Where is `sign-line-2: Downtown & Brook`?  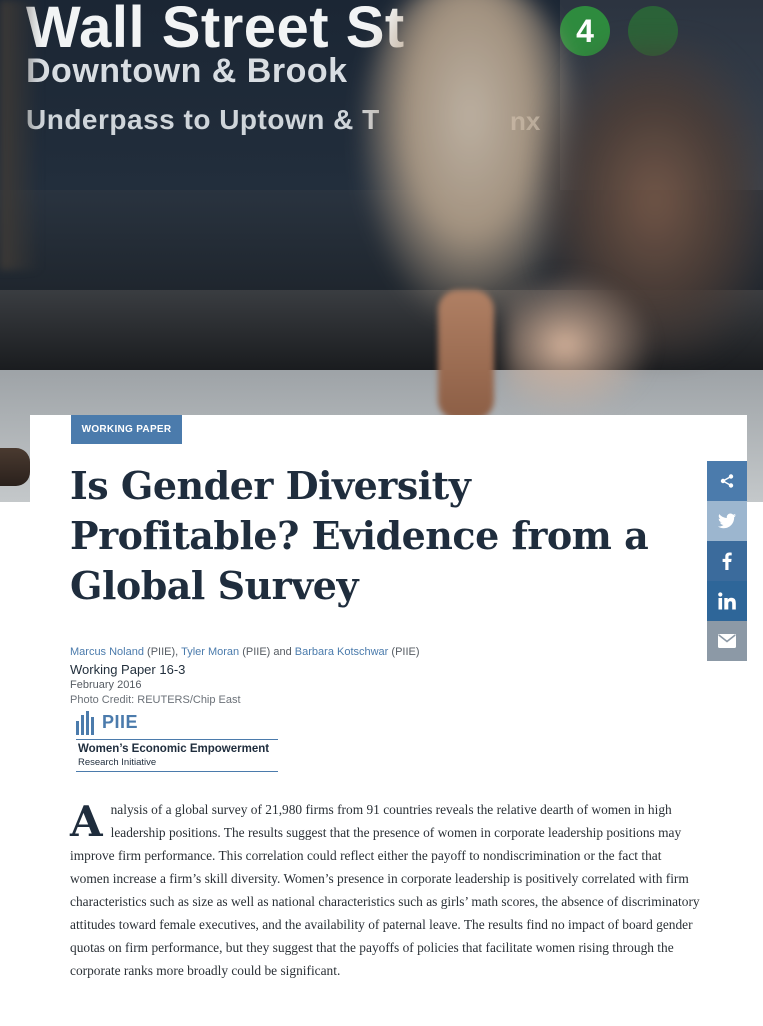 sign-line-2: Downtown & Brook is located at coordinates (187, 71).